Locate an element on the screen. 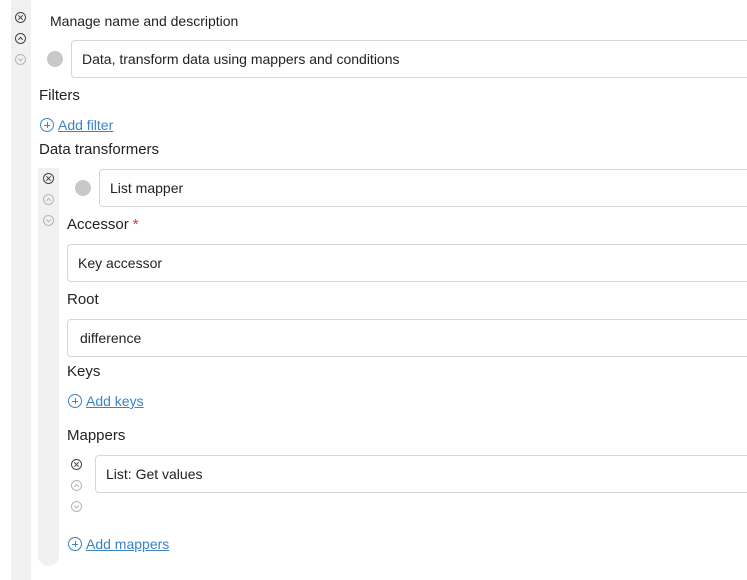 This screenshot has height=580, width=747. move-down-icon is located at coordinates (20, 59).